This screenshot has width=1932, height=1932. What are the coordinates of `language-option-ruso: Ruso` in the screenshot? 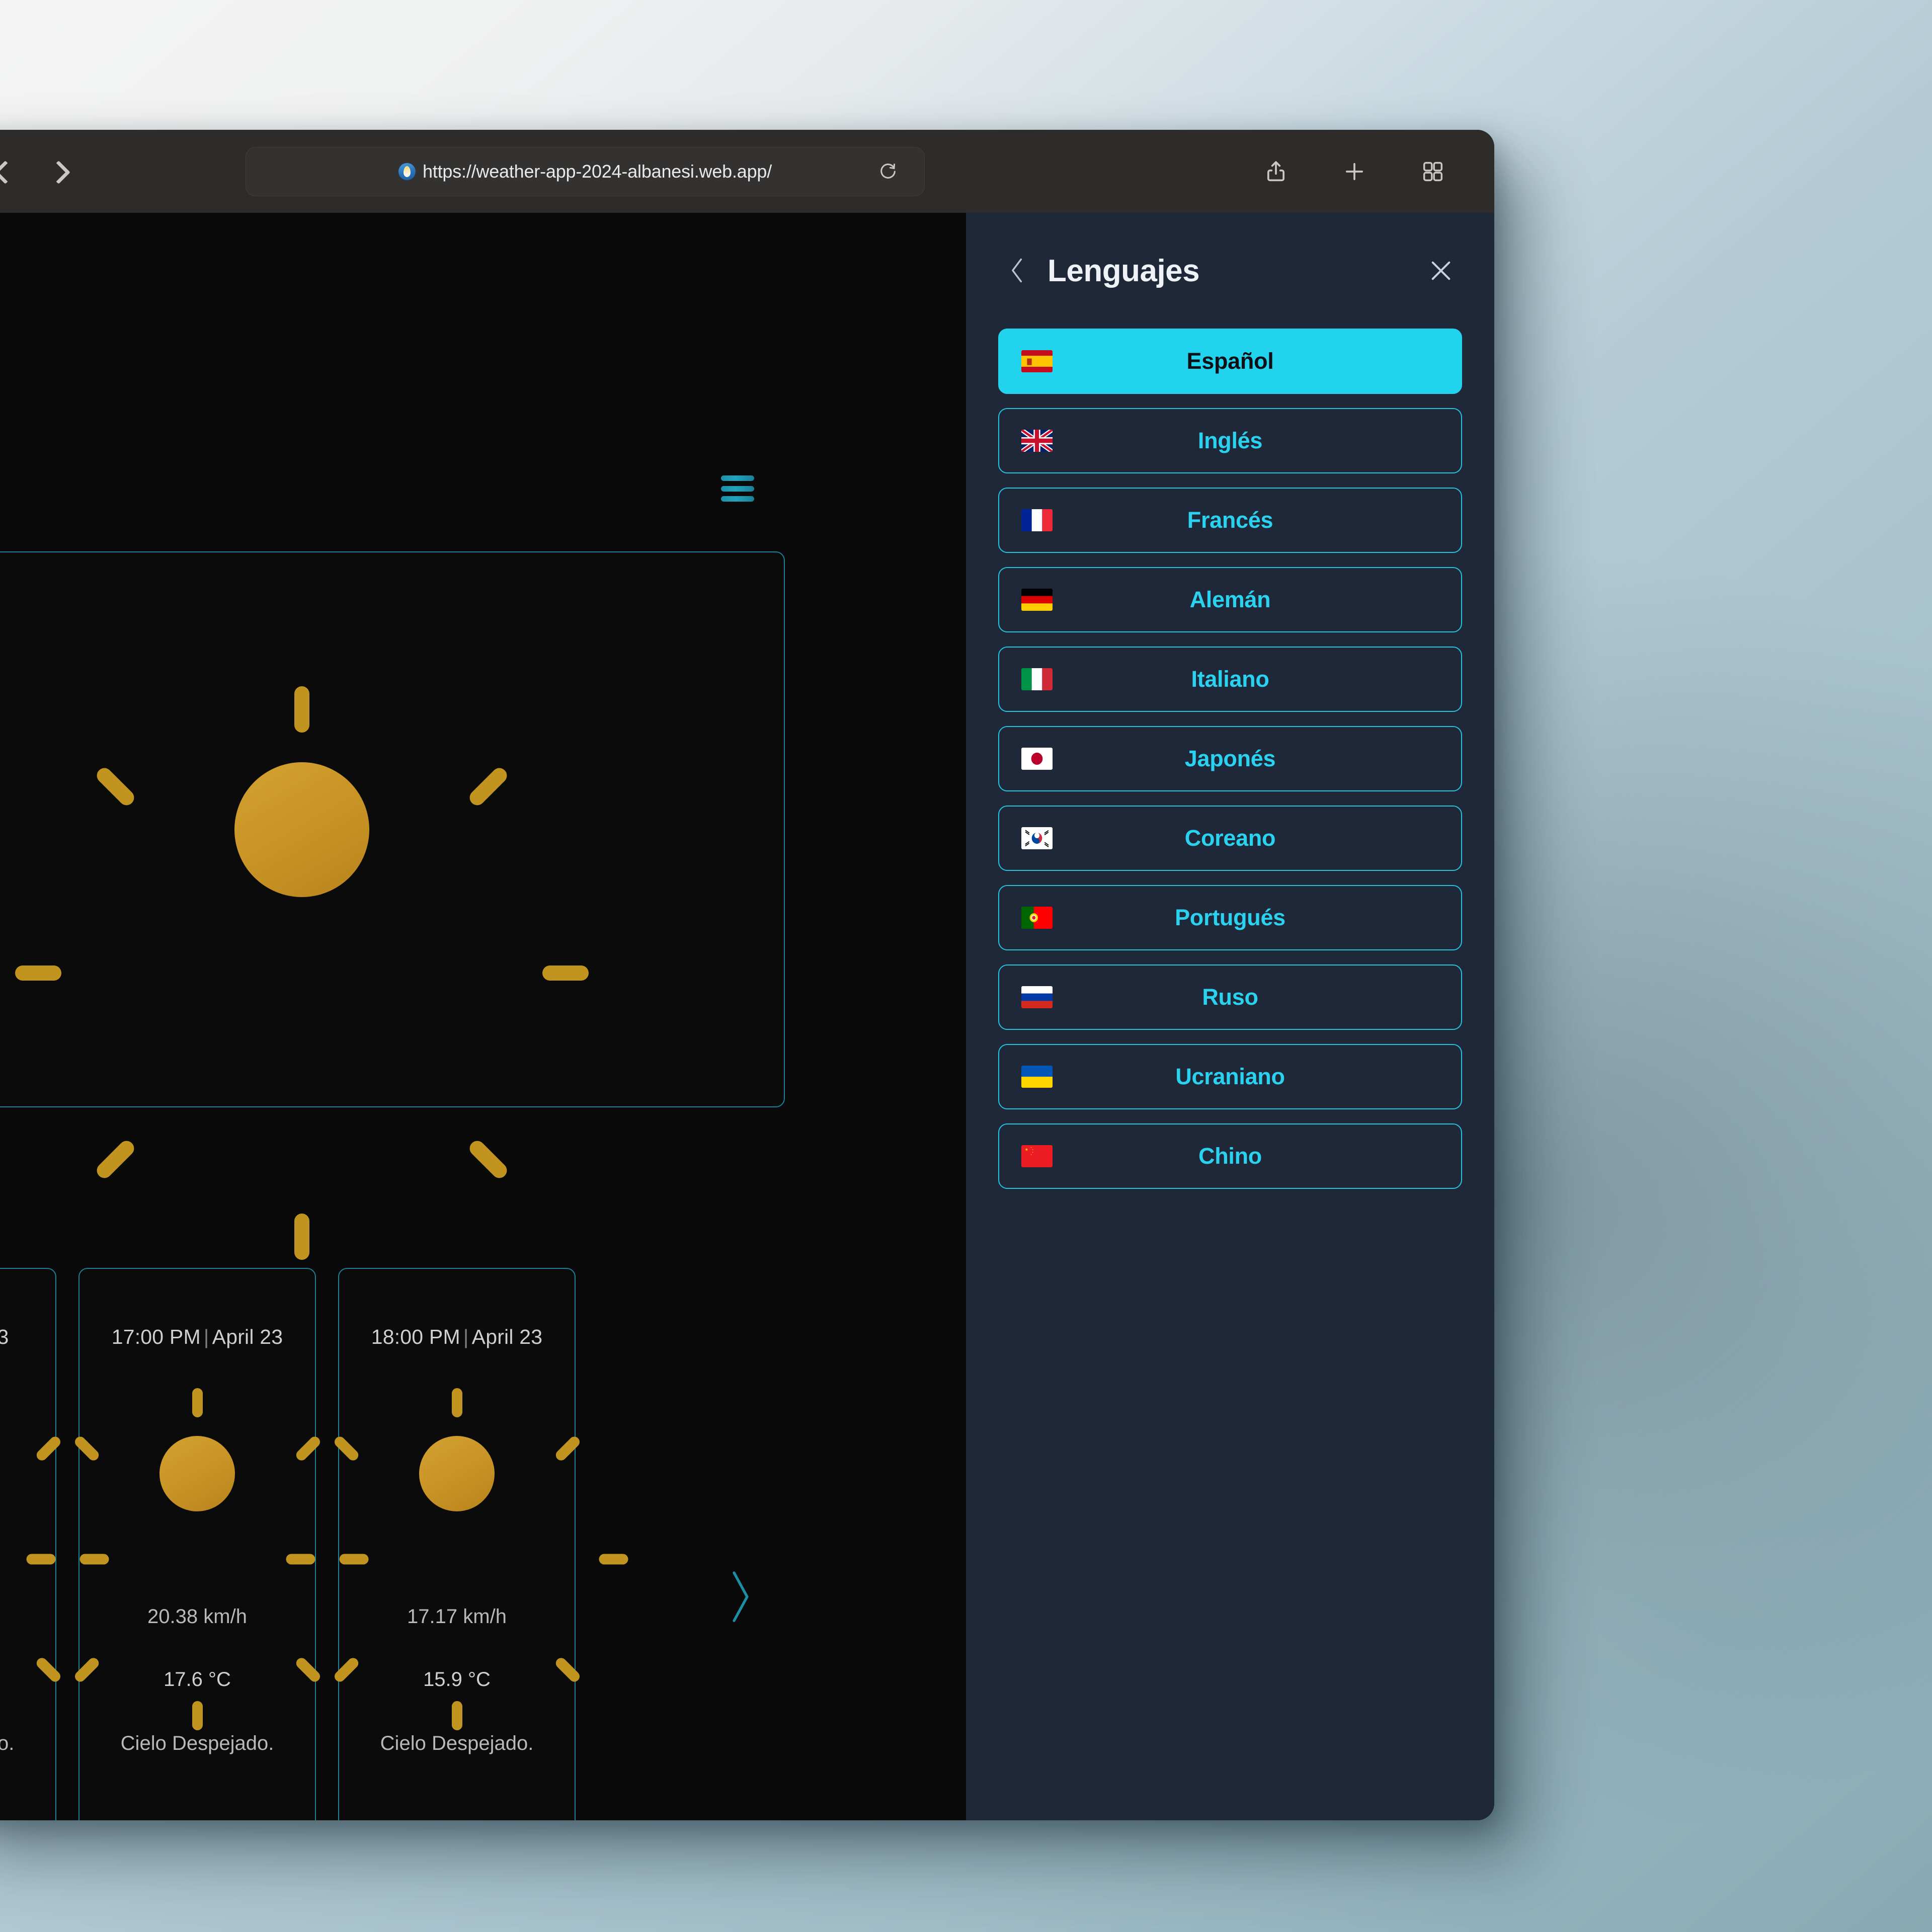 It's located at (1230, 997).